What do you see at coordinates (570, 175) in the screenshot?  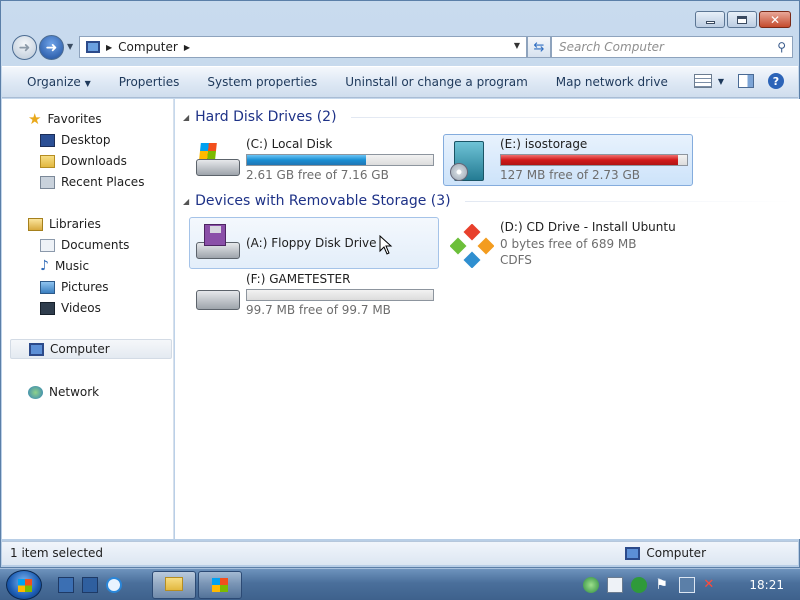 I see `drive-free-space: 127 MB free of 2.73 GB` at bounding box center [570, 175].